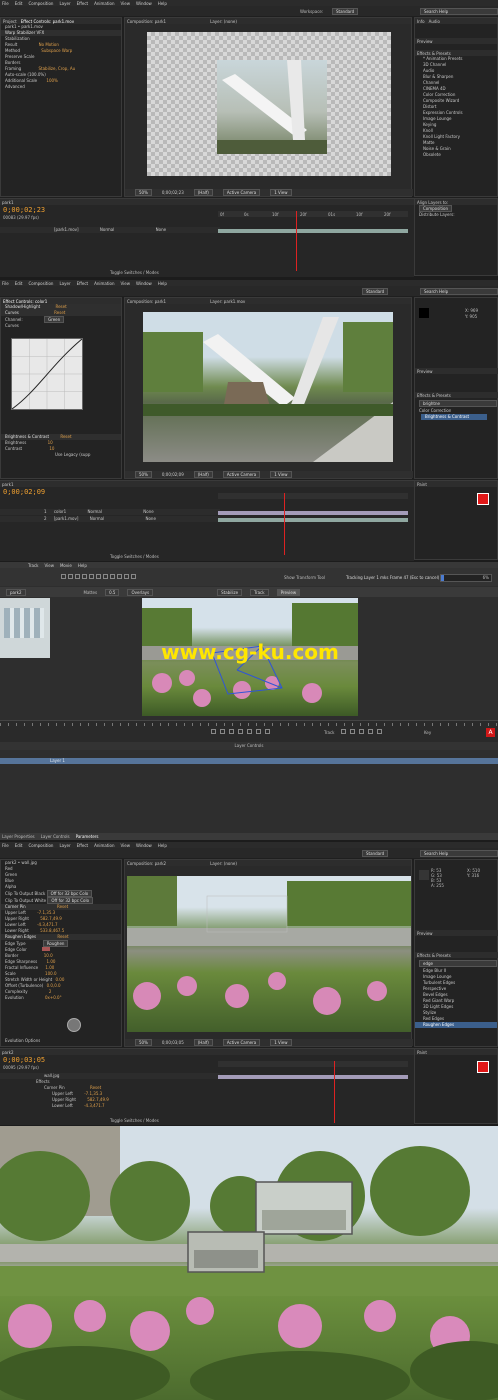 The image size is (498, 1400). Describe the element at coordinates (24, 1060) in the screenshot. I see `timeline-timecode: 0;00;03;05` at that location.